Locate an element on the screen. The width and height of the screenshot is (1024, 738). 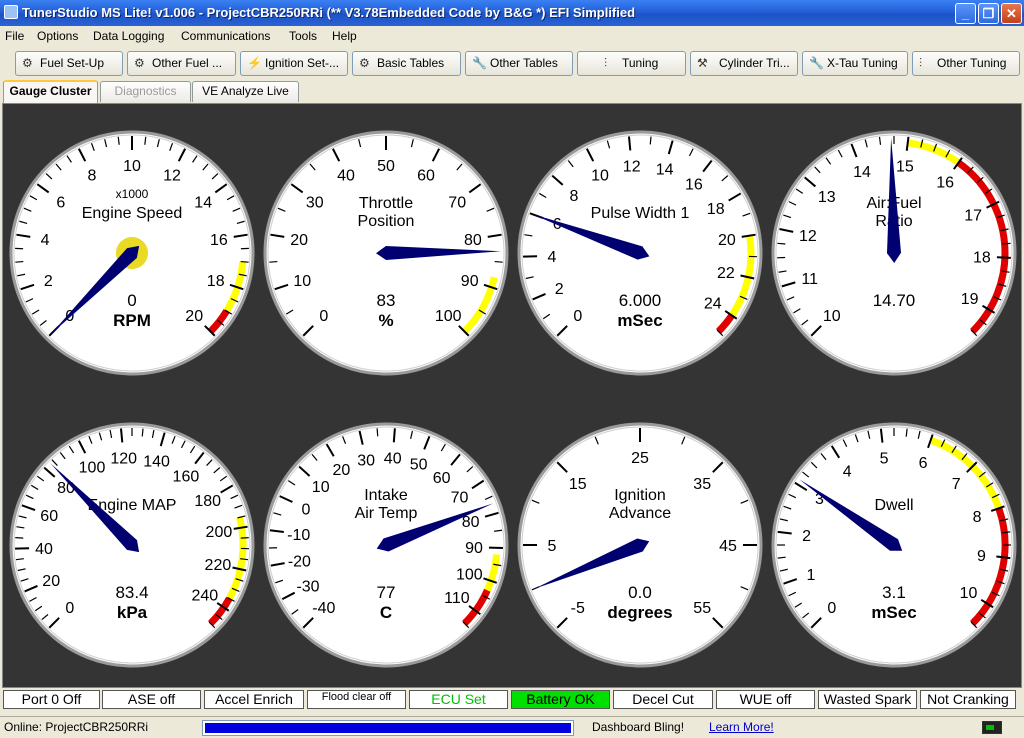
tab-gauge-cluster: Gauge Cluster is located at coordinates (50, 91).